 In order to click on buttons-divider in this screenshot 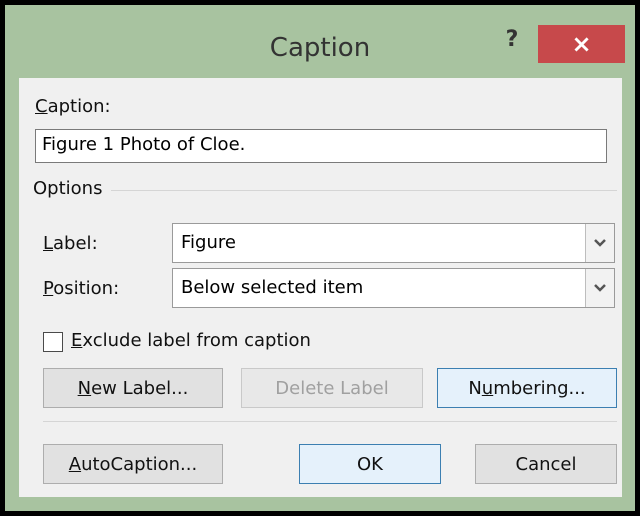, I will do `click(330, 421)`.